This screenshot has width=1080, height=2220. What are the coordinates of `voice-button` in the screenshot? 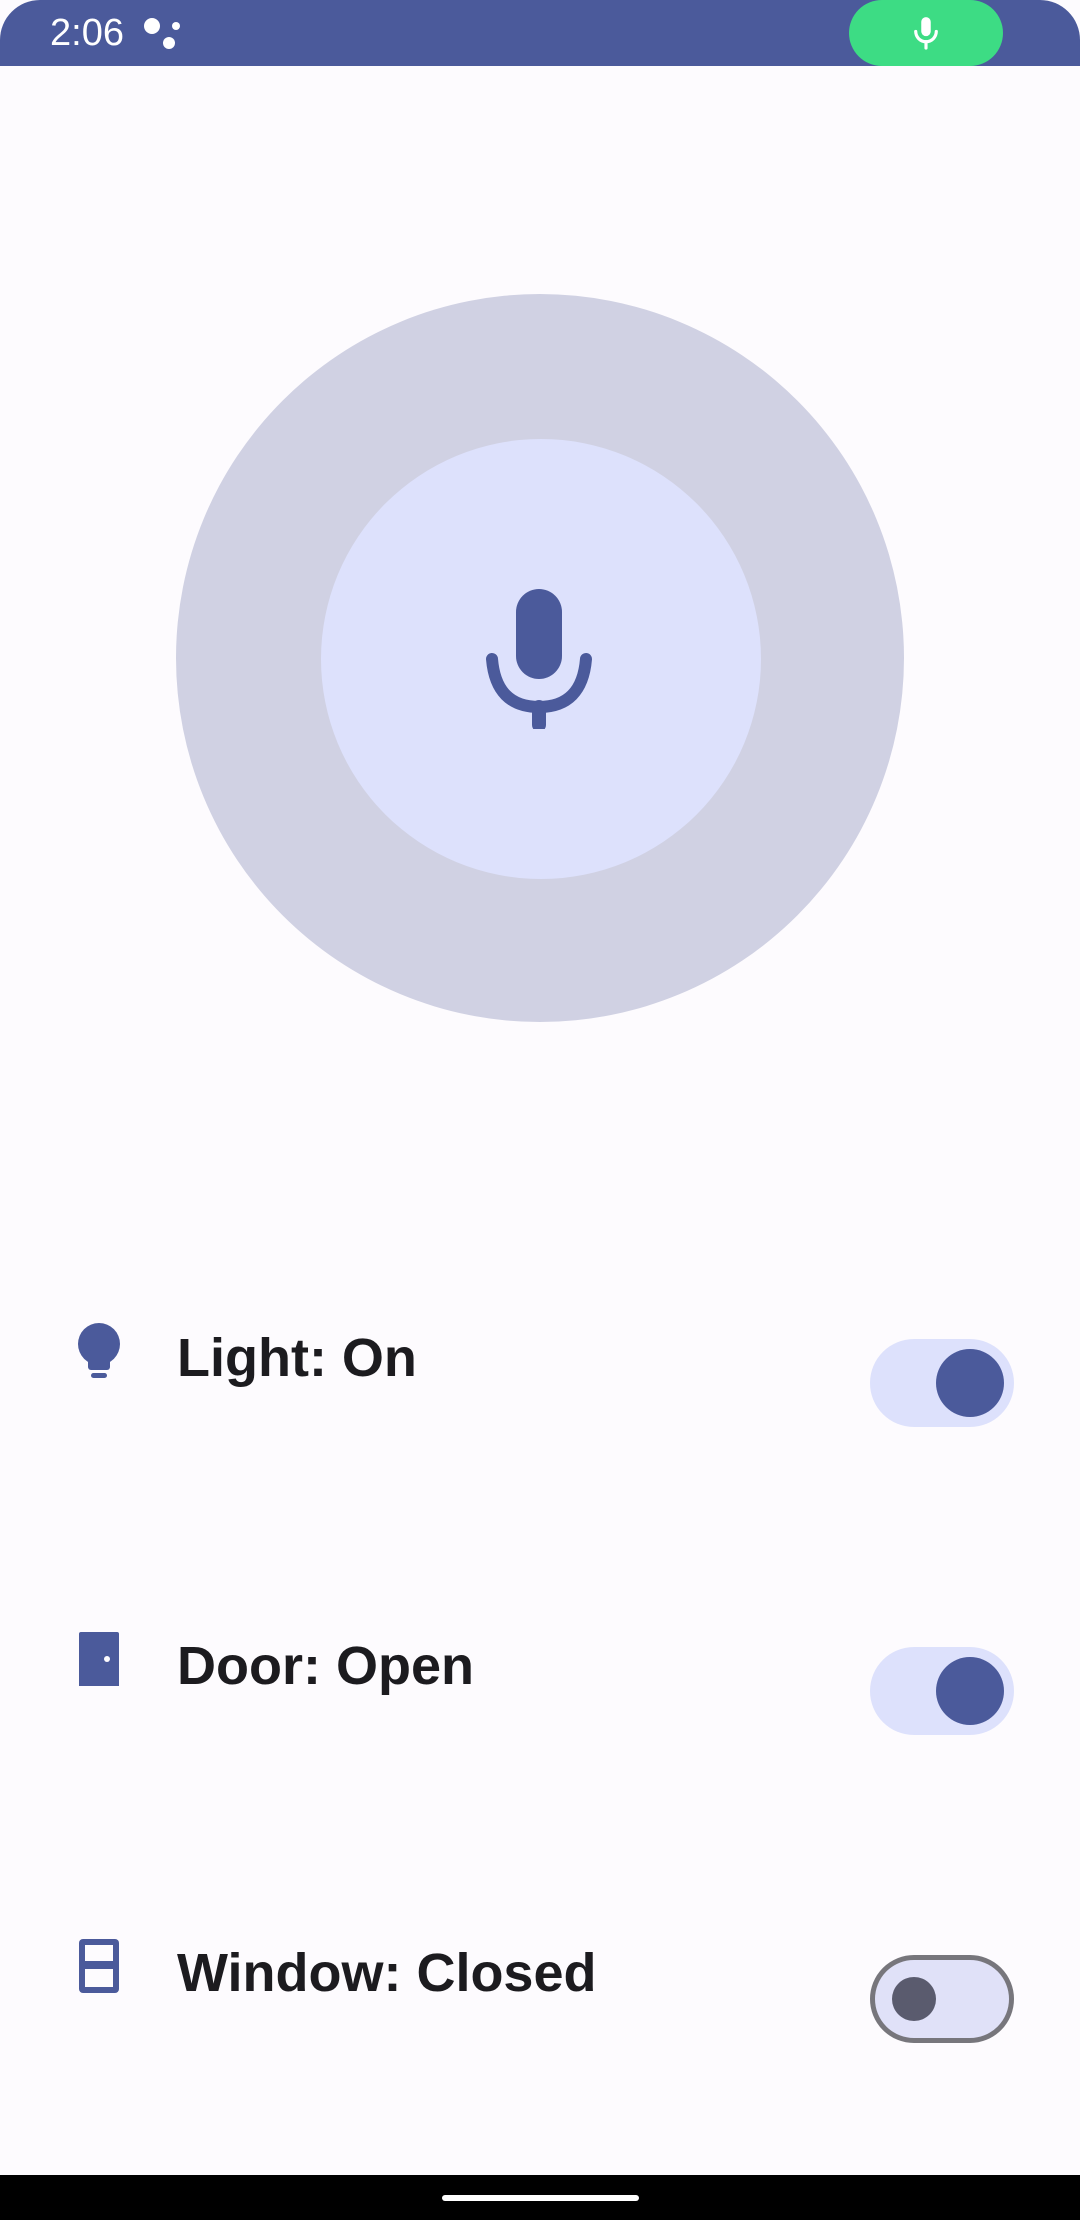 It's located at (541, 659).